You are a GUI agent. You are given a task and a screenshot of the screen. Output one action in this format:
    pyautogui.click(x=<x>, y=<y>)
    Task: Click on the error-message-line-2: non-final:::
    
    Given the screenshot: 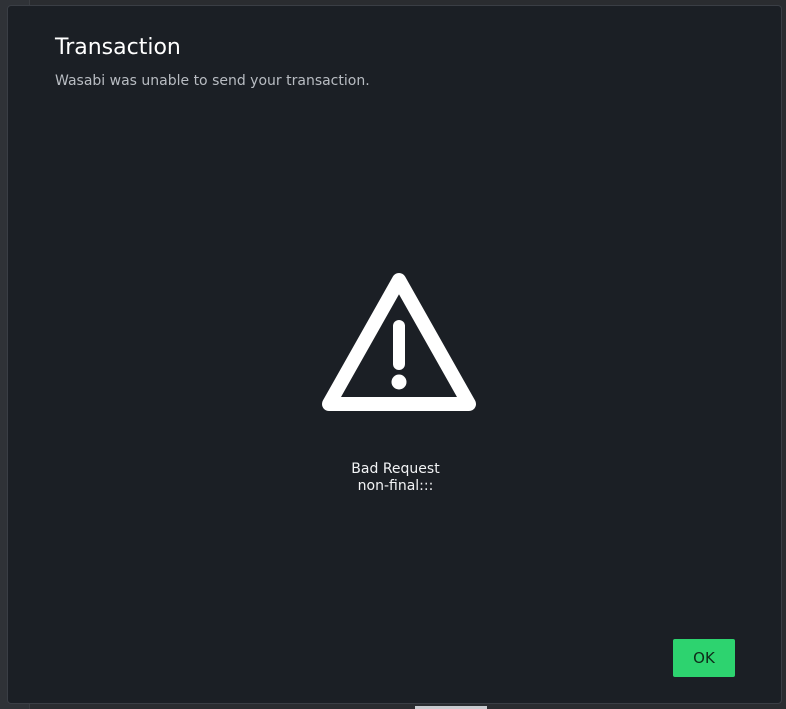 What is the action you would take?
    pyautogui.click(x=395, y=486)
    